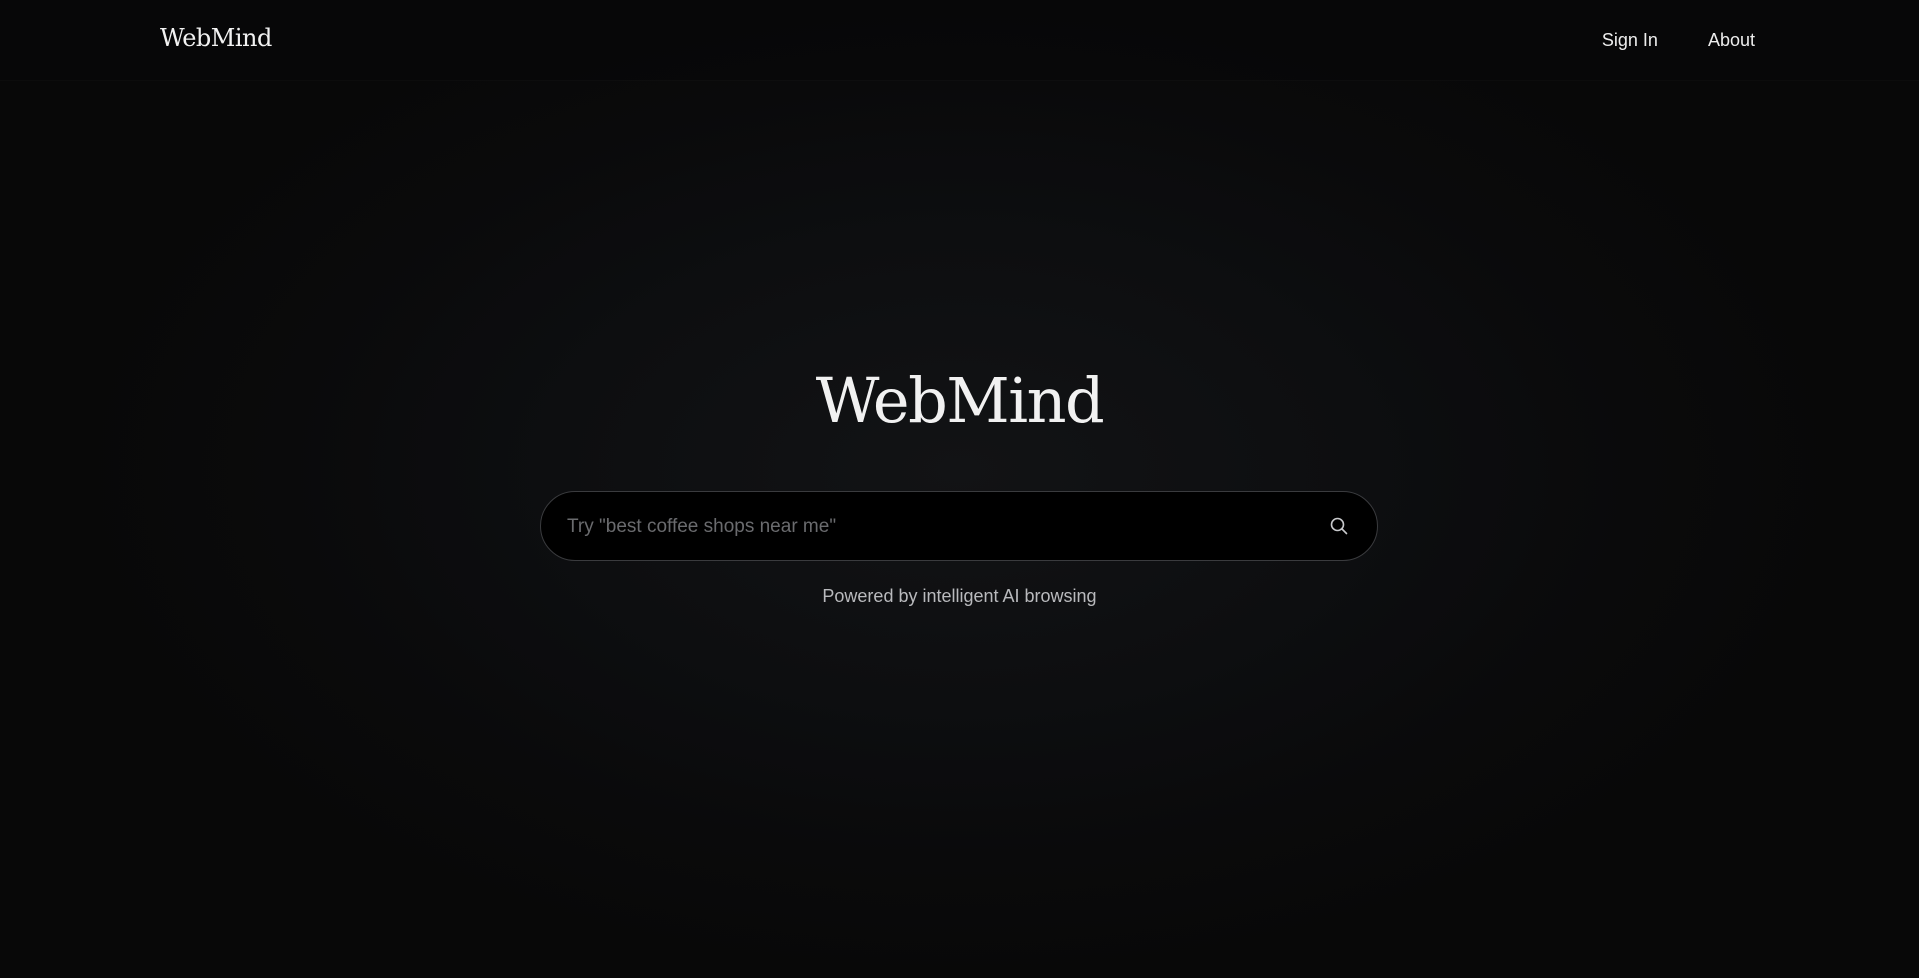 The height and width of the screenshot is (978, 1919). What do you see at coordinates (1630, 40) in the screenshot?
I see `sign-in-link: Sign In` at bounding box center [1630, 40].